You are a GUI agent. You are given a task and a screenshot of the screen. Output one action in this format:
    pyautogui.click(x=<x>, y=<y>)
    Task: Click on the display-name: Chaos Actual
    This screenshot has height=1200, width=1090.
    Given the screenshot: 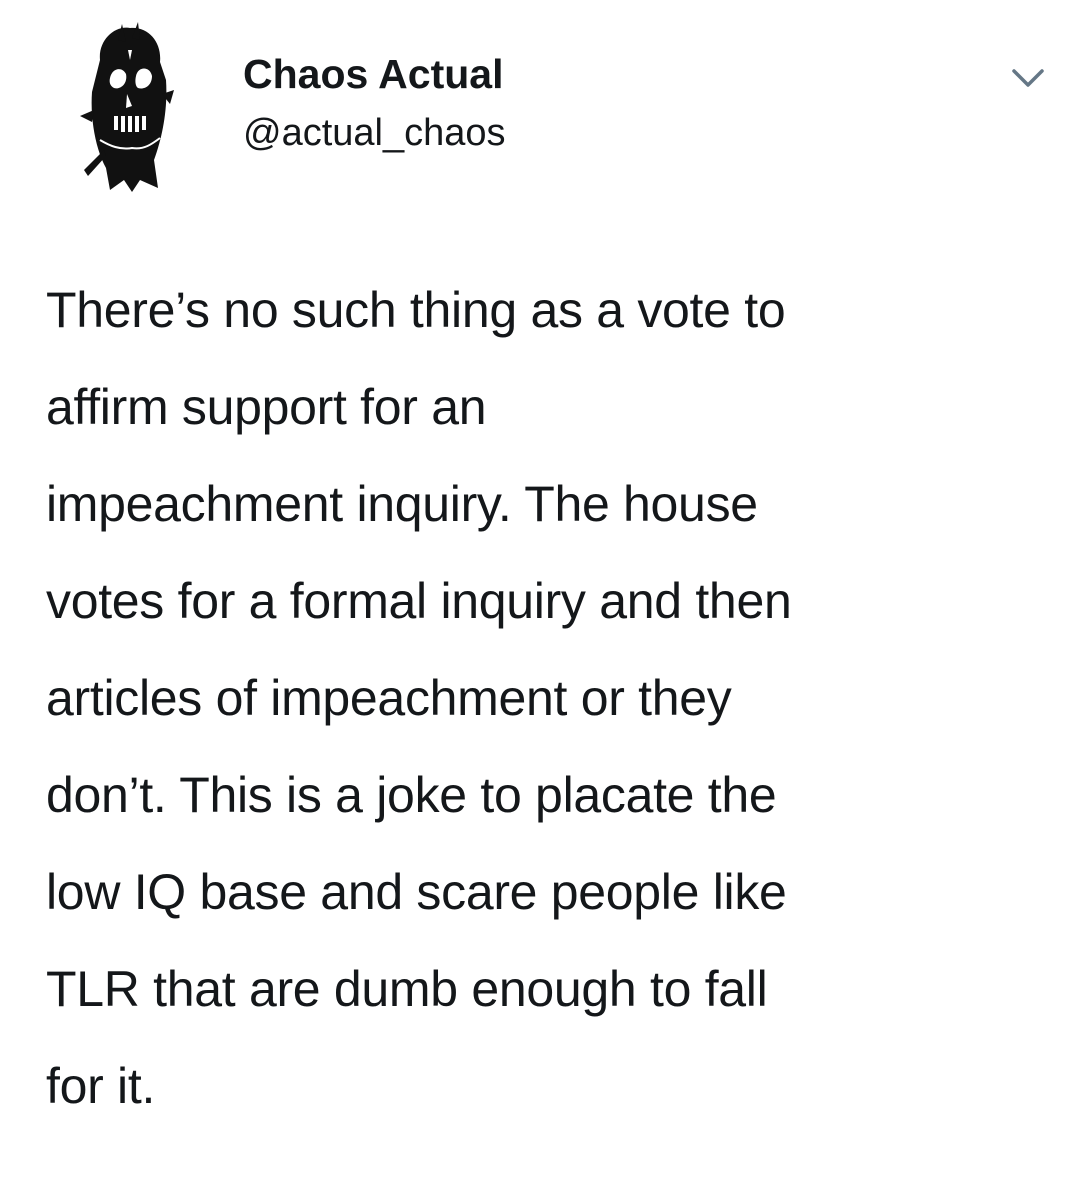 What is the action you would take?
    pyautogui.click(x=374, y=74)
    